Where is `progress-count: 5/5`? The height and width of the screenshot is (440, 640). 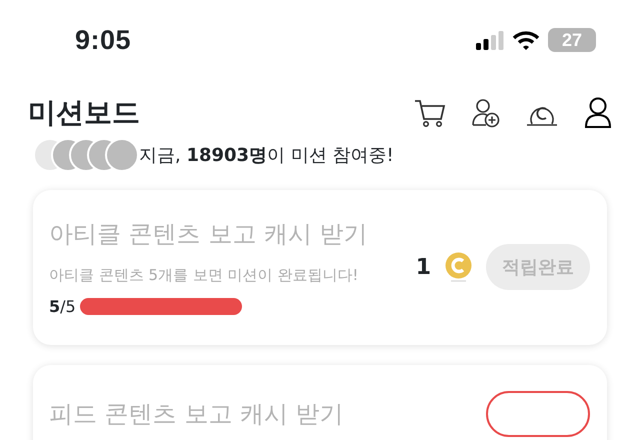 progress-count: 5/5 is located at coordinates (62, 307).